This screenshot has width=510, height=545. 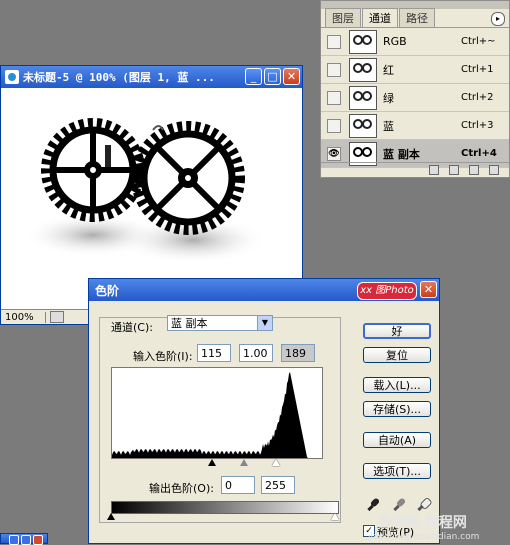 What do you see at coordinates (401, 154) in the screenshot?
I see `channel-name: 蓝 副本` at bounding box center [401, 154].